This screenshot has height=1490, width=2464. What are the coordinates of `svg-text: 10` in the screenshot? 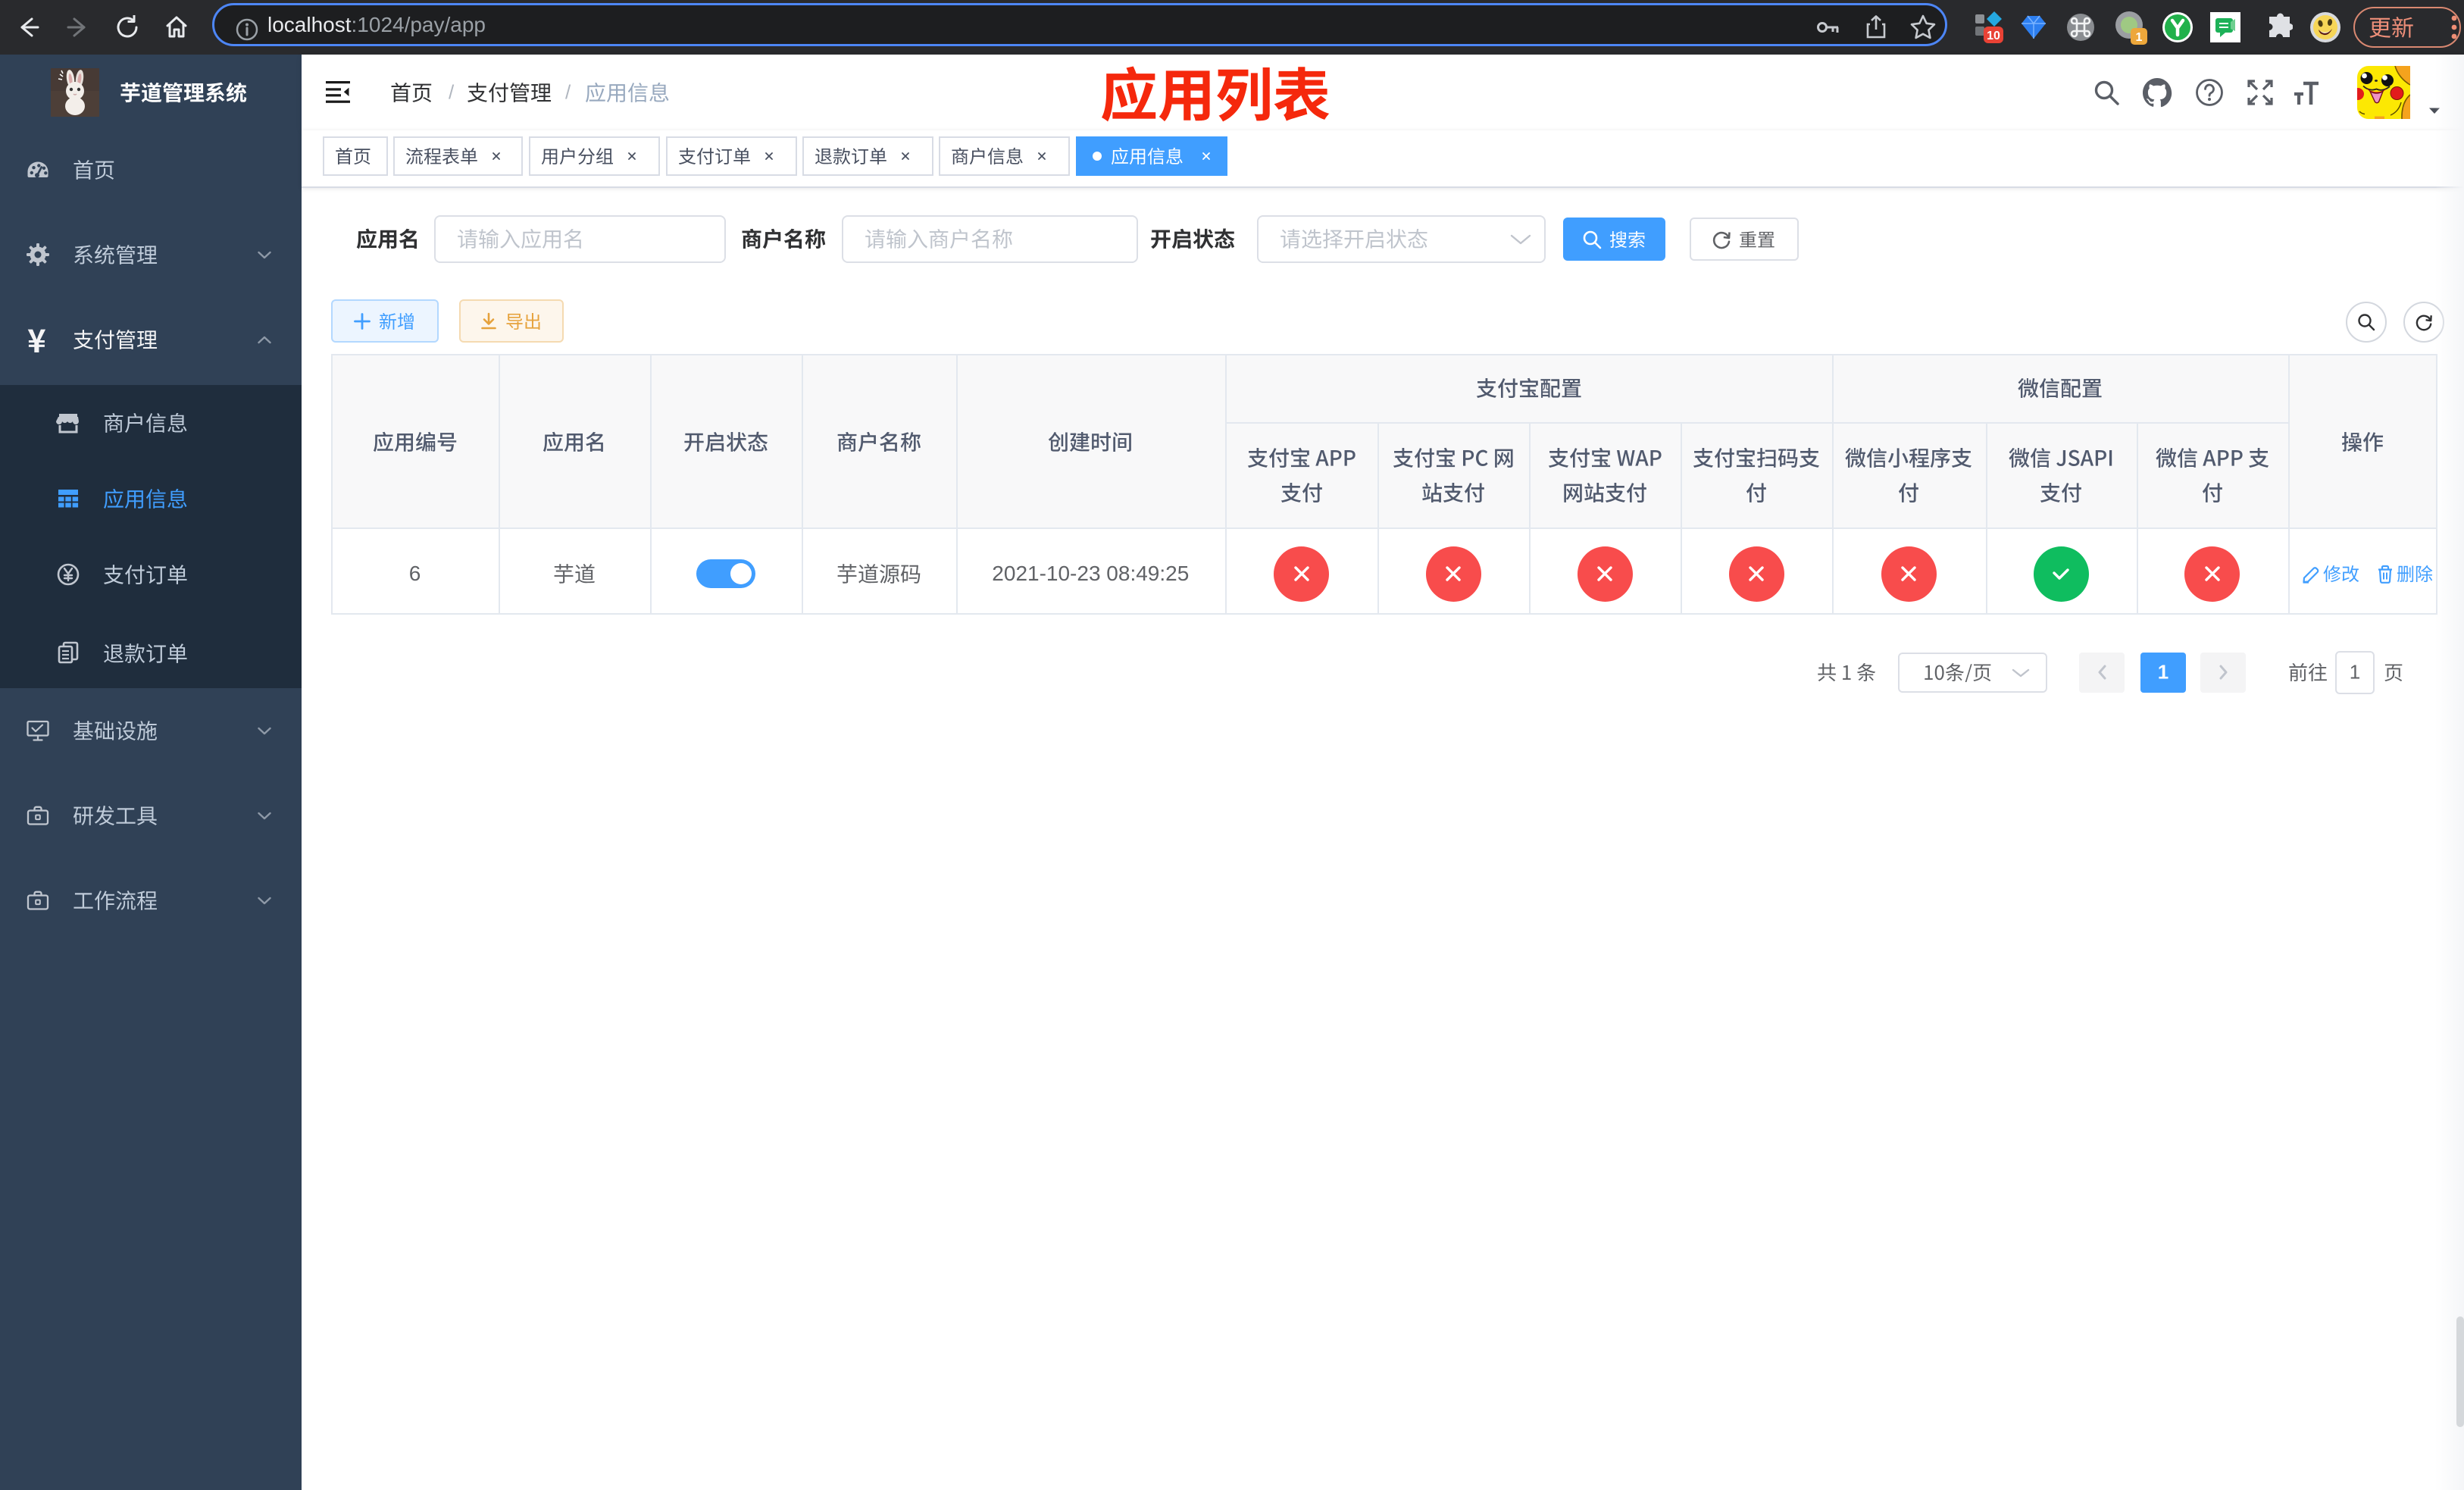 It's located at (1993, 36).